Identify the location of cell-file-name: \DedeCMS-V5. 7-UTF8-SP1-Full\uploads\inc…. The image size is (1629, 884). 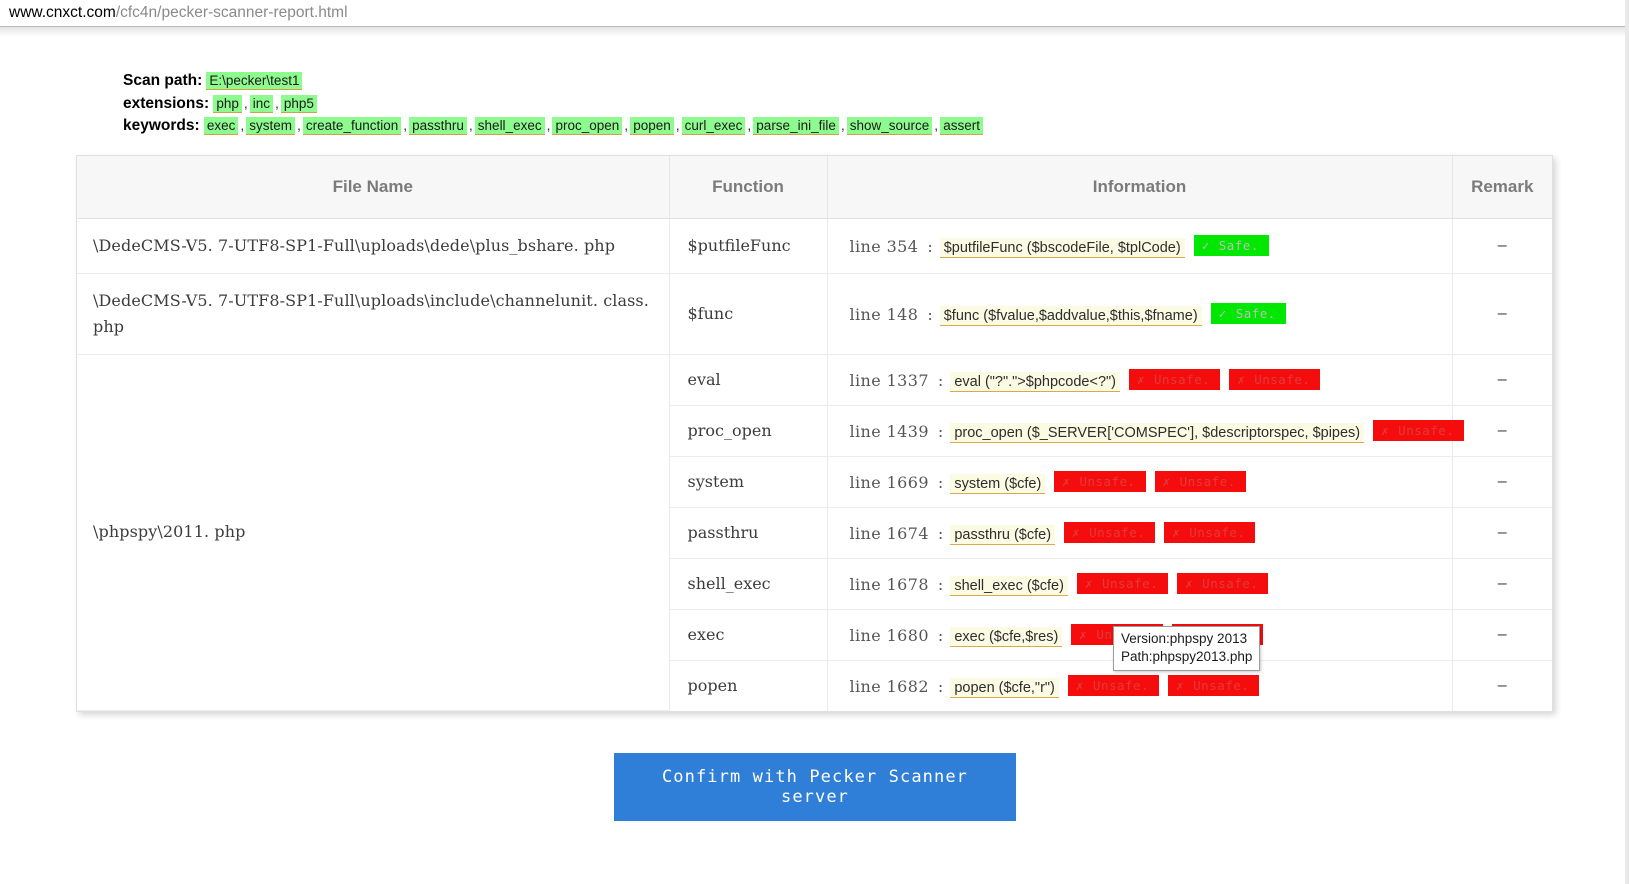
(373, 314).